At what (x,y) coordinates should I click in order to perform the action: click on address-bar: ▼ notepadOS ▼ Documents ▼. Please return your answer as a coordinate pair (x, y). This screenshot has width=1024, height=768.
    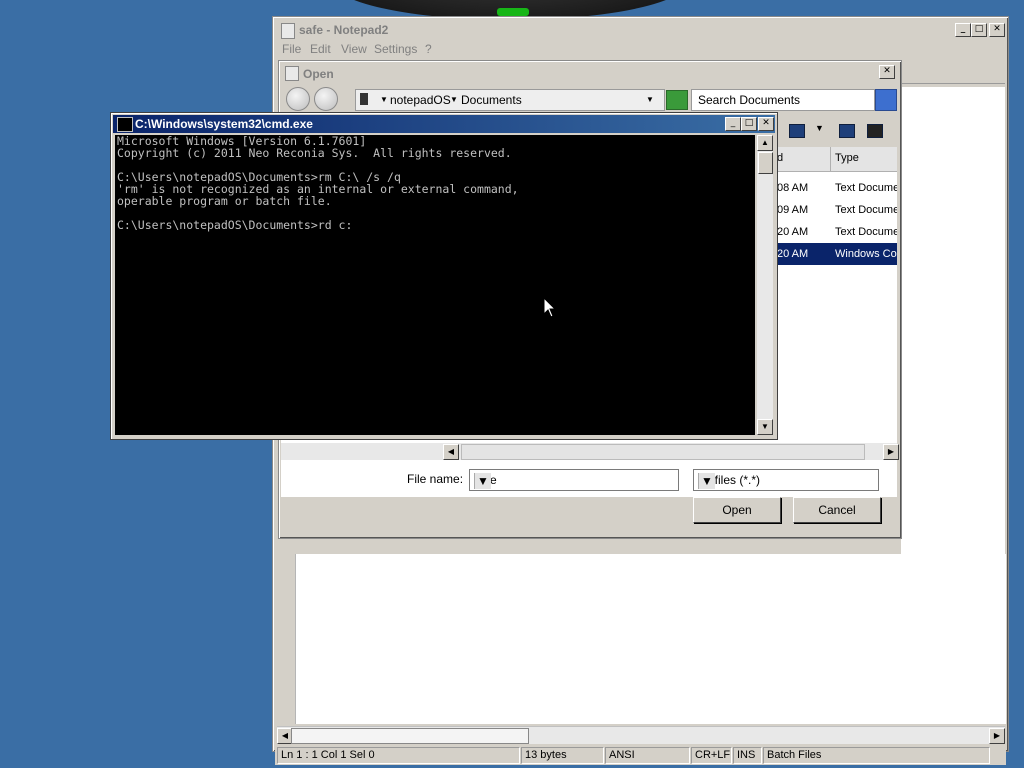
    Looking at the image, I should click on (510, 100).